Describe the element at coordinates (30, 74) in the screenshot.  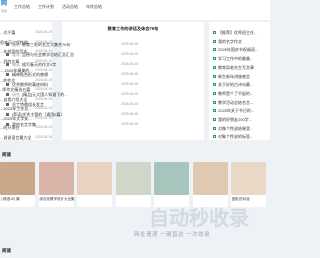
I see `main-list-item-title: 精神贴合形式的感想` at that location.